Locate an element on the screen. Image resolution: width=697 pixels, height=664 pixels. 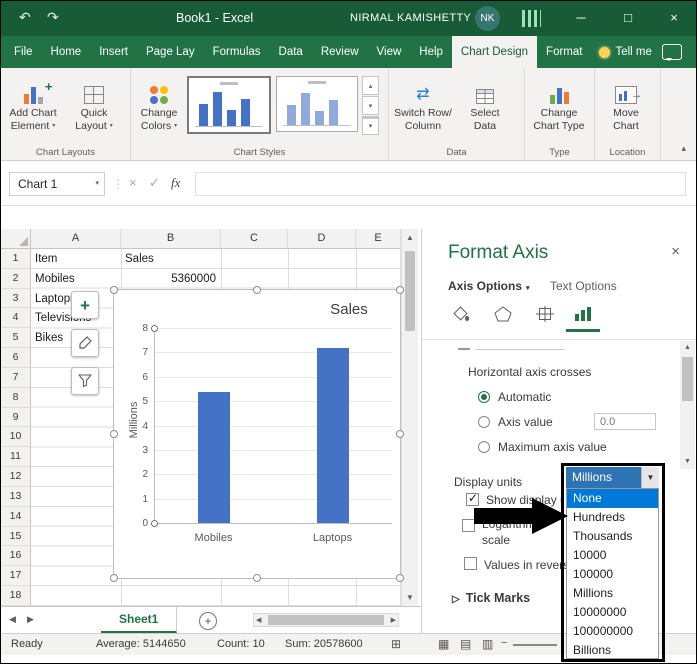
sheet-nav-right-icon: ▶ is located at coordinates (30, 619).